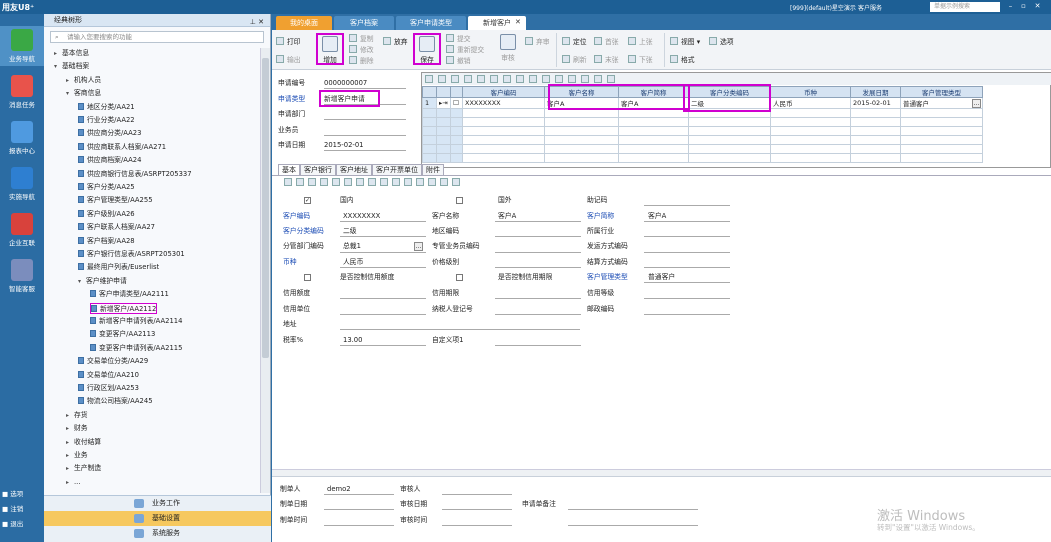  What do you see at coordinates (687, 267) in the screenshot?
I see `settle-mode-field` at bounding box center [687, 267].